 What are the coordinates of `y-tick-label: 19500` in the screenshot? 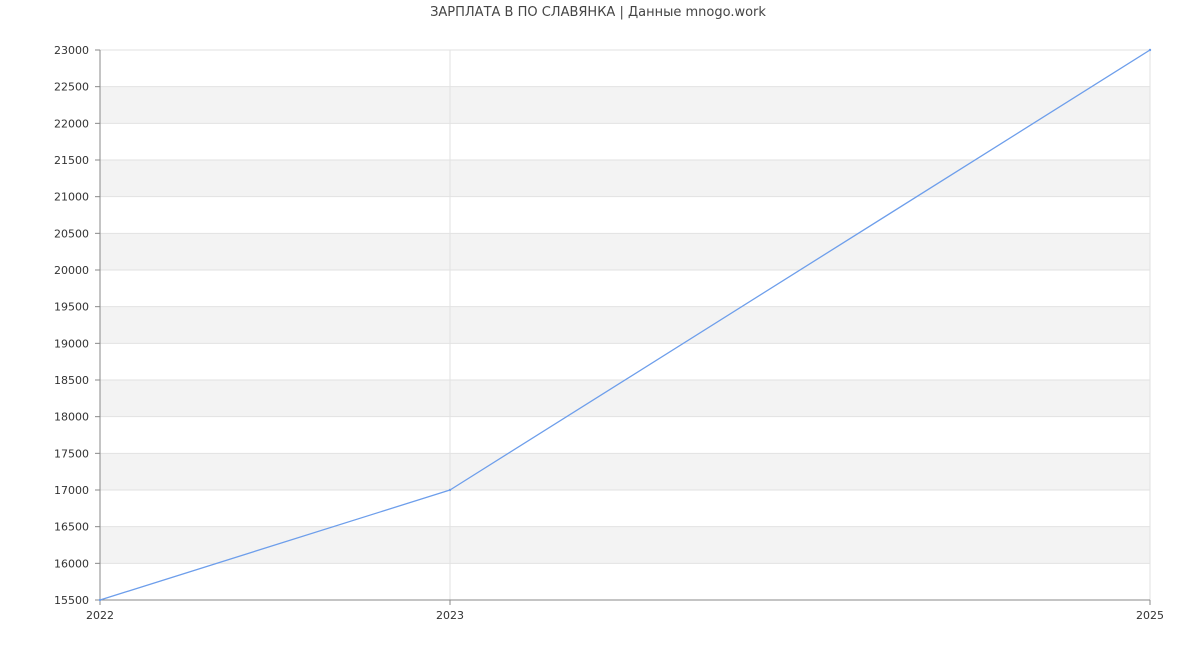 It's located at (71, 307).